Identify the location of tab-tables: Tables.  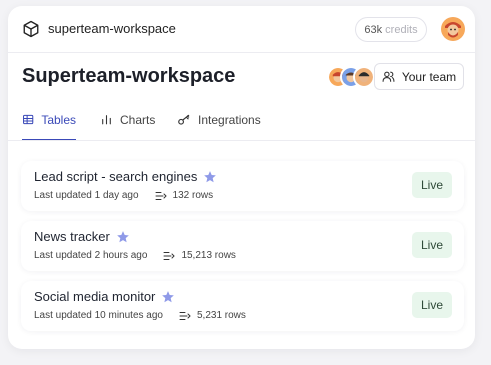
(49, 127).